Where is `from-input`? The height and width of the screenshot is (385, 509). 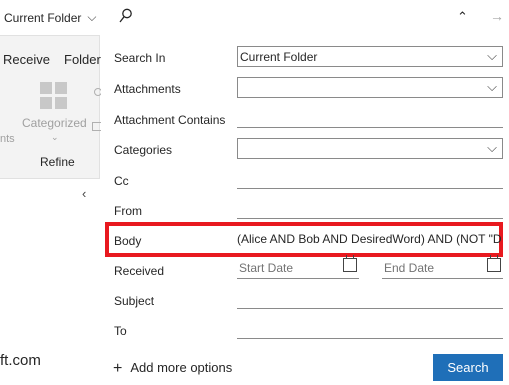 from-input is located at coordinates (370, 208).